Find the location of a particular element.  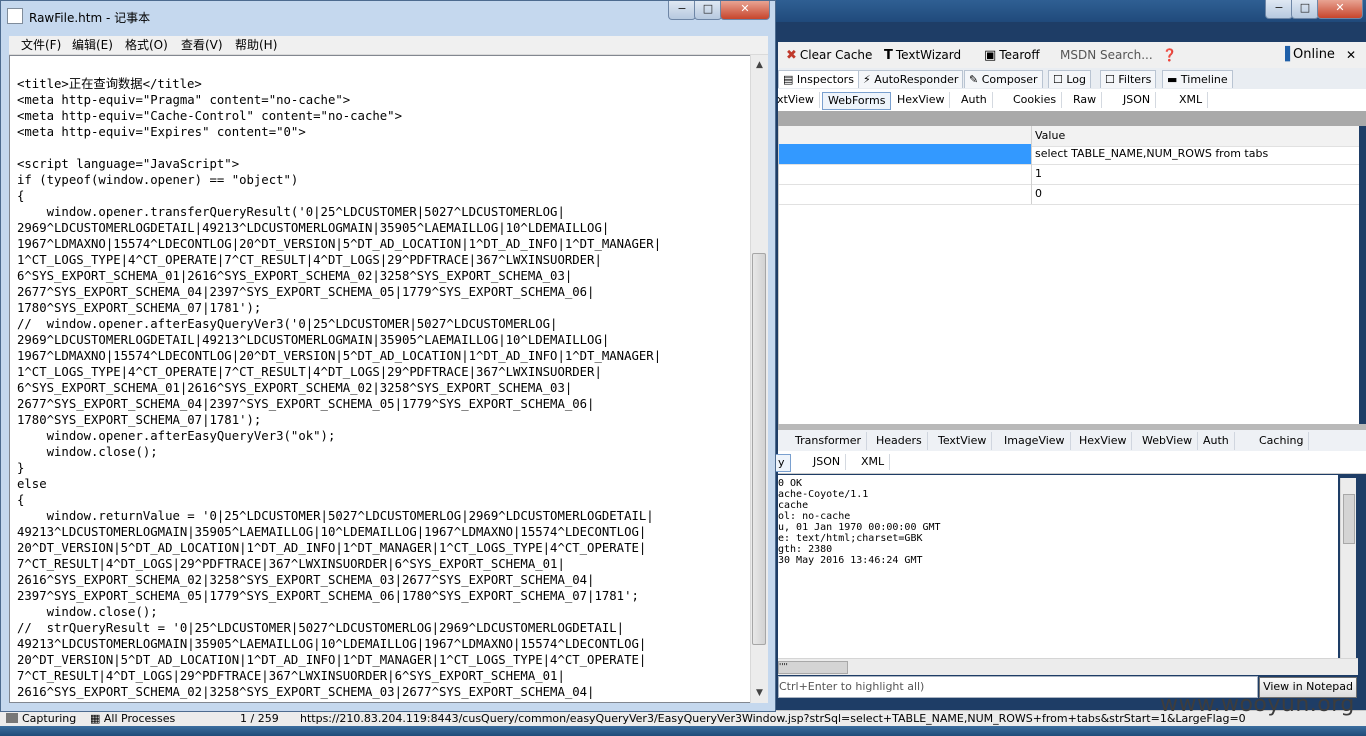

tab-raw: Raw is located at coordinates (1085, 100).